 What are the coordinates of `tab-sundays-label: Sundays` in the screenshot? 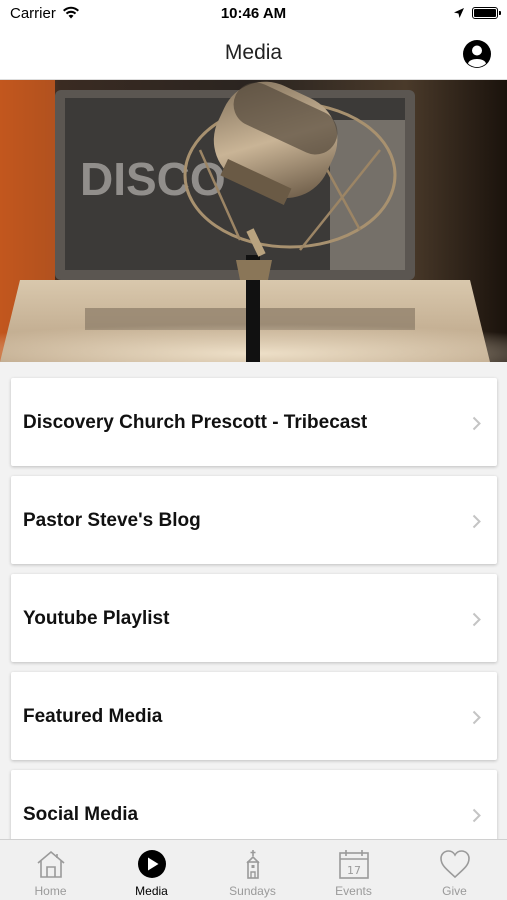 It's located at (252, 891).